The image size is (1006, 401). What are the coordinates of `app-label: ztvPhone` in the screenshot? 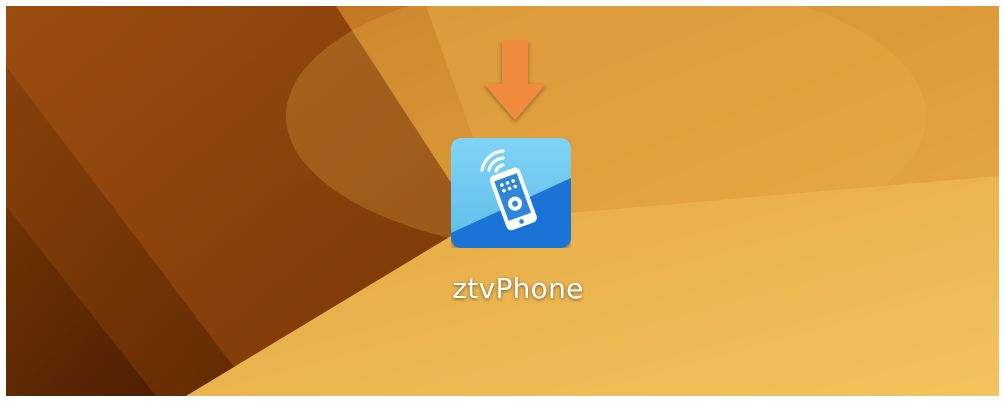 It's located at (518, 288).